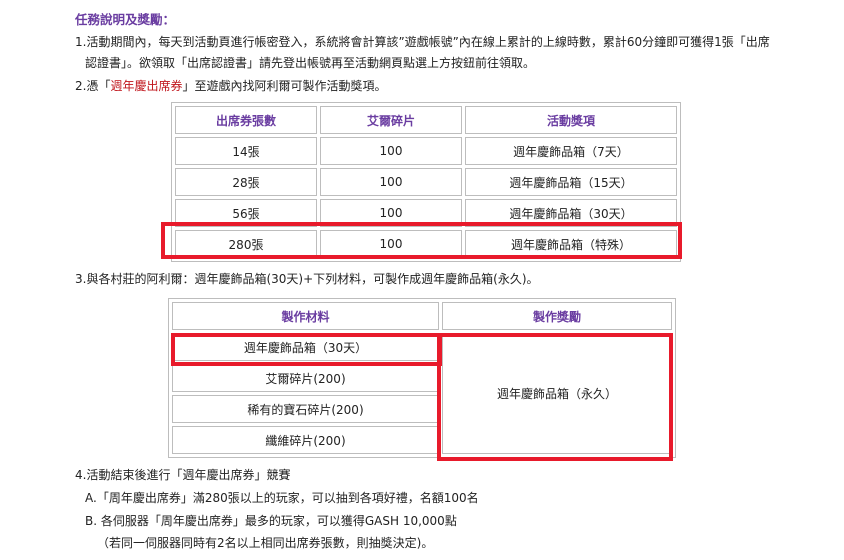 The image size is (844, 560). What do you see at coordinates (571, 120) in the screenshot?
I see `col-header-reward: 活動獎項` at bounding box center [571, 120].